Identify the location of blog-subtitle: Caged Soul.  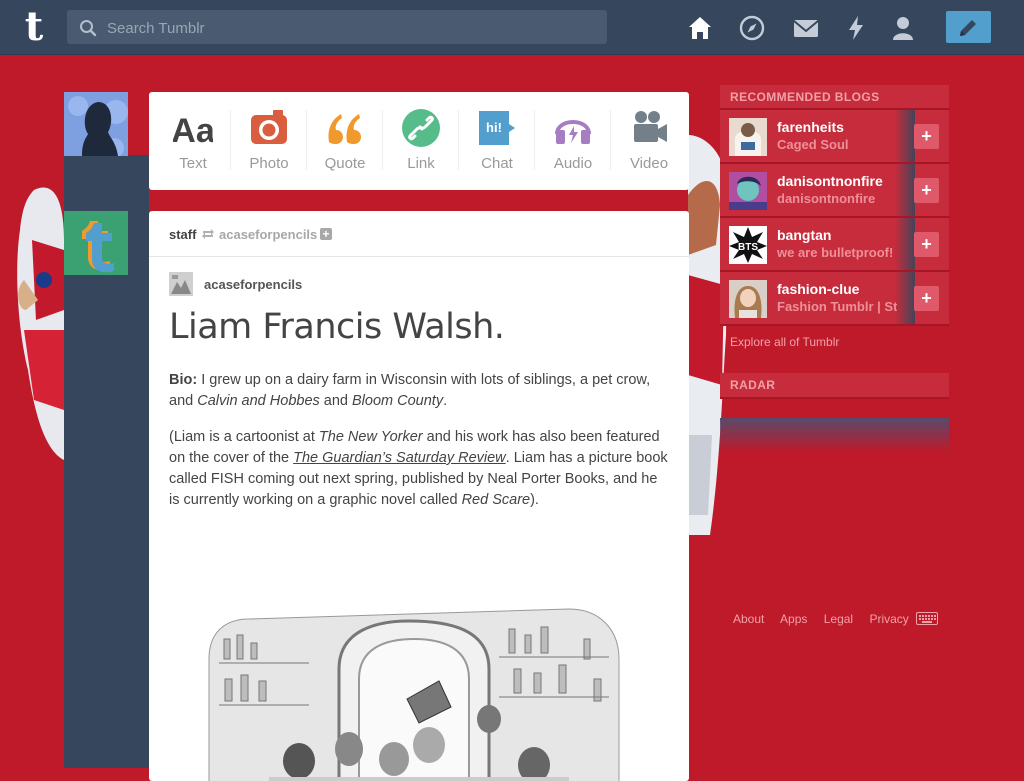
(813, 144).